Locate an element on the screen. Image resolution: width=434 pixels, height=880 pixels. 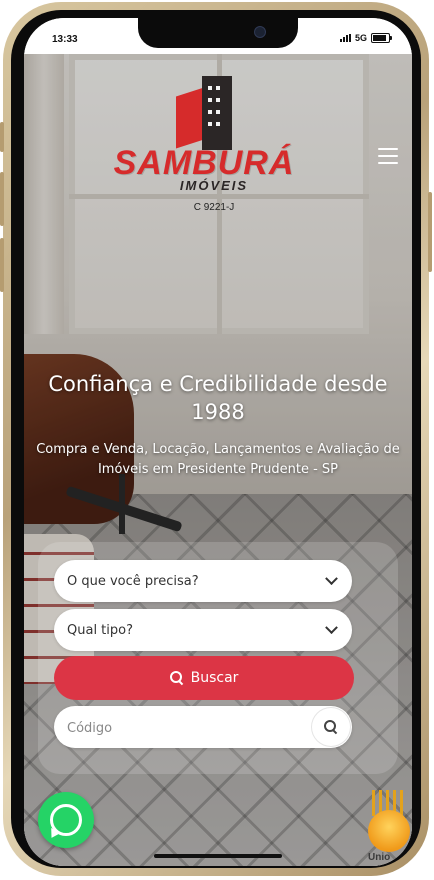
union-sun-icon is located at coordinates (389, 831).